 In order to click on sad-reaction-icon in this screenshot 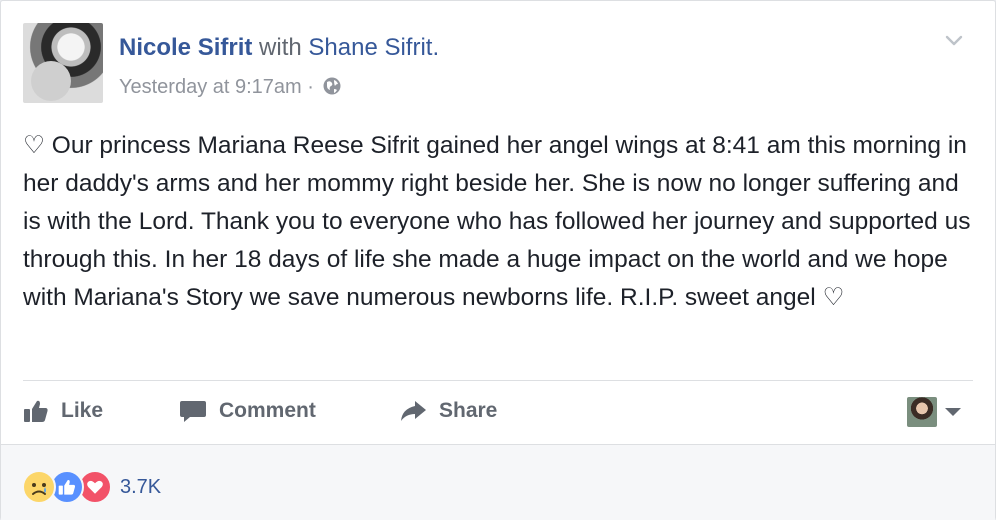, I will do `click(39, 487)`.